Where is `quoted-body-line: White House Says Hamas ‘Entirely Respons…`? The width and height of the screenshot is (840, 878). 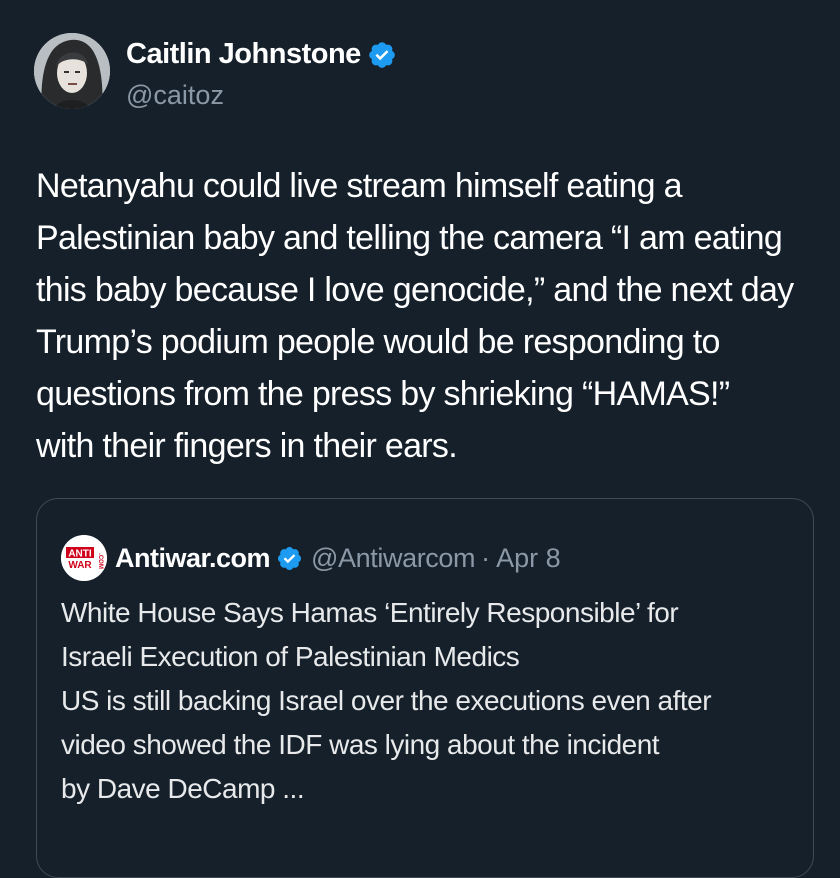
quoted-body-line: White House Says Hamas ‘Entirely Respons… is located at coordinates (370, 612).